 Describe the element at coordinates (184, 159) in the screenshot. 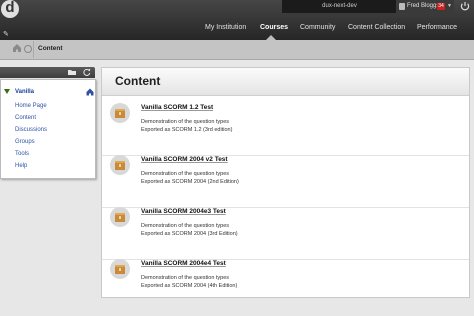

I see `content-item-link: Vanilla SCORM 2004 v2 Test` at that location.